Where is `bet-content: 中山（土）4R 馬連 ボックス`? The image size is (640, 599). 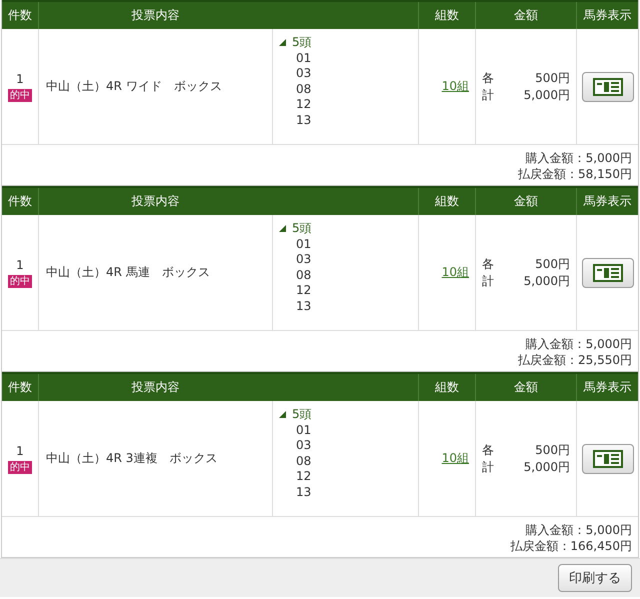 bet-content: 中山（土）4R 馬連 ボックス is located at coordinates (128, 272).